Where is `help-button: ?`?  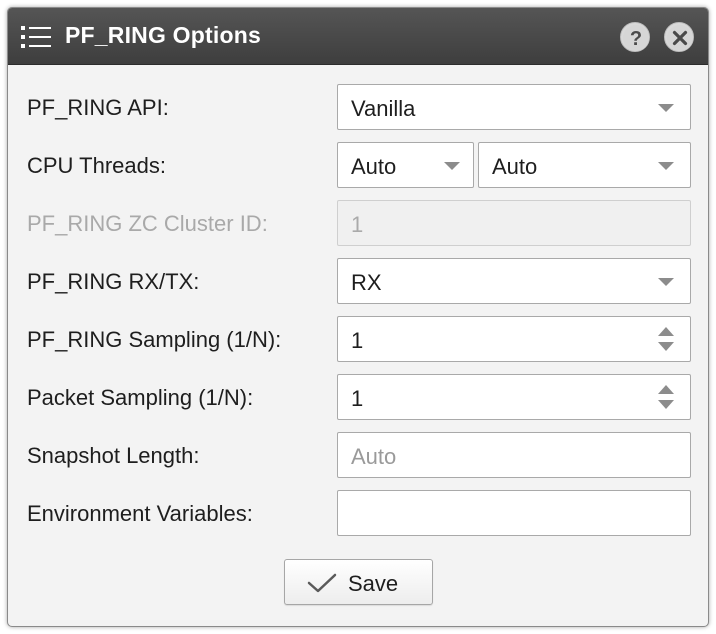
help-button: ? is located at coordinates (635, 37).